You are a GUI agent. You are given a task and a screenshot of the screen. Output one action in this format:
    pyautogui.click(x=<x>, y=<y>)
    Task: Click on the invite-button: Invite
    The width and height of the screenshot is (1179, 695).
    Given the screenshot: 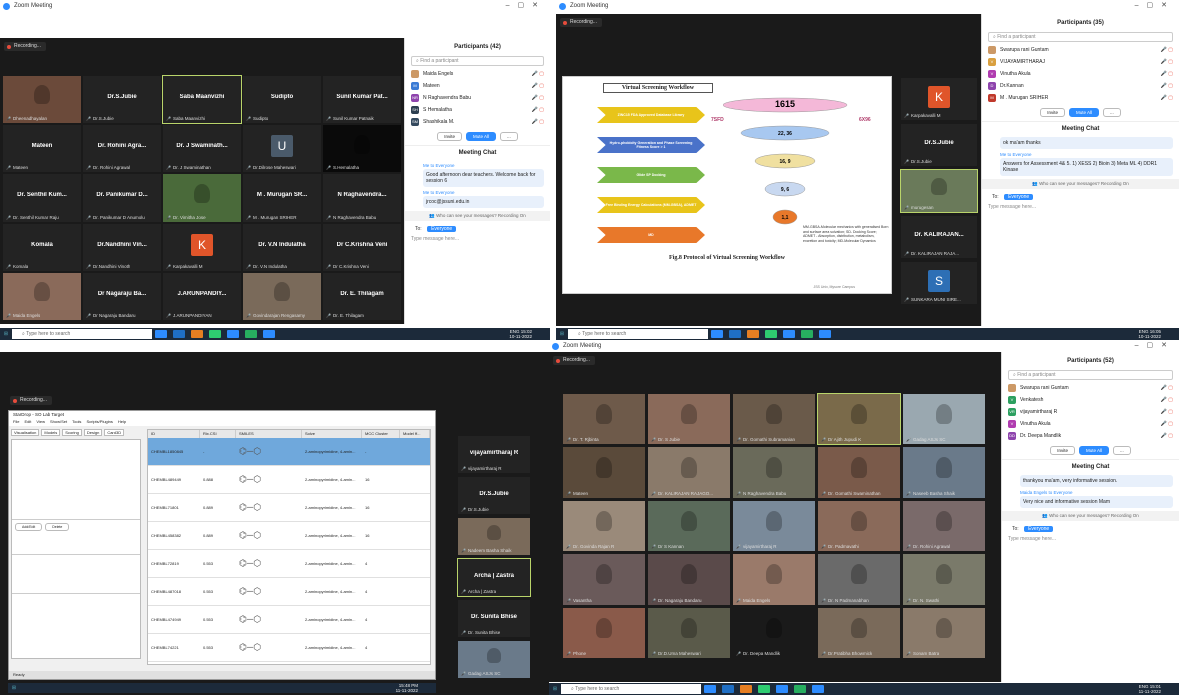 What is the action you would take?
    pyautogui.click(x=1052, y=112)
    